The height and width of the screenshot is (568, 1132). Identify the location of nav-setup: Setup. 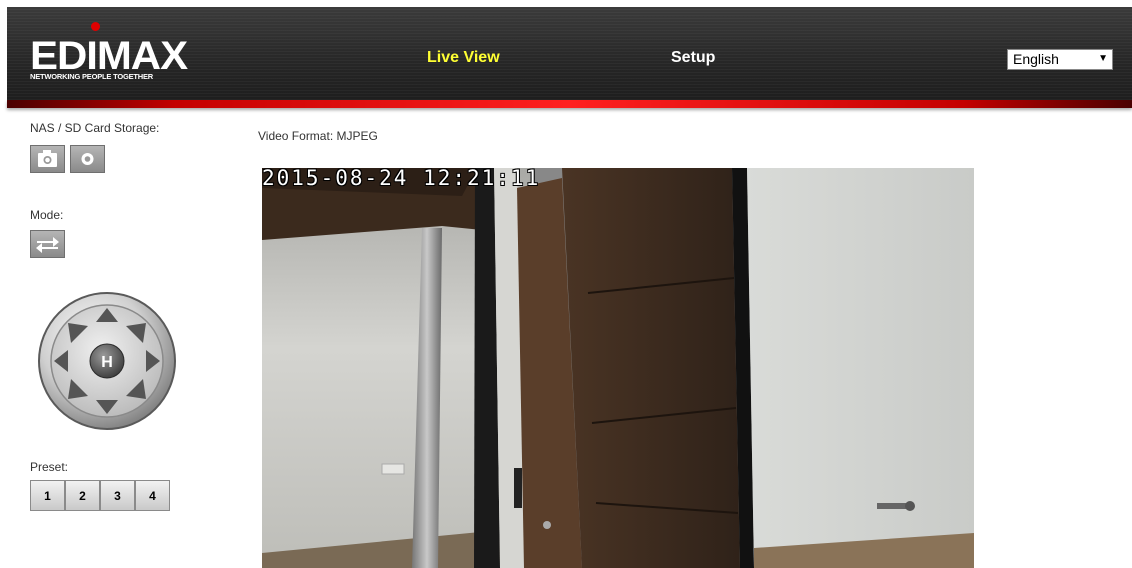
(693, 58).